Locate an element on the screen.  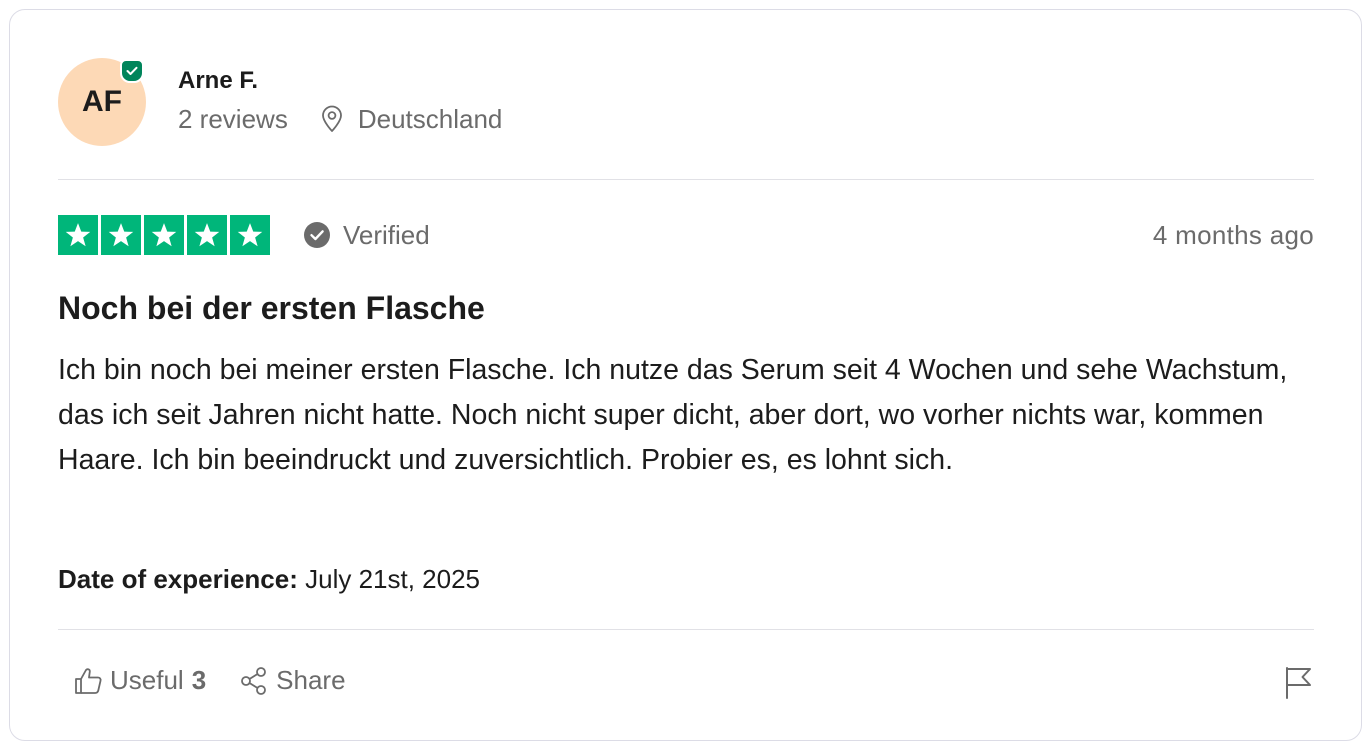
date-of-experience: Date of experience: July 21st, 2025 is located at coordinates (269, 579).